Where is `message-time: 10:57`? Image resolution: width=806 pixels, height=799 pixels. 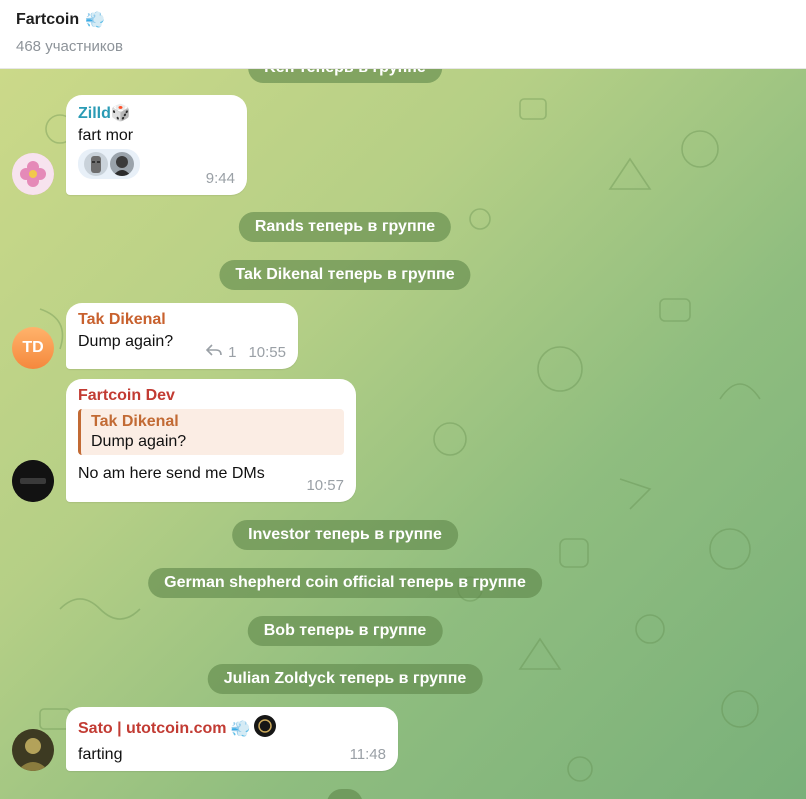 message-time: 10:57 is located at coordinates (325, 485).